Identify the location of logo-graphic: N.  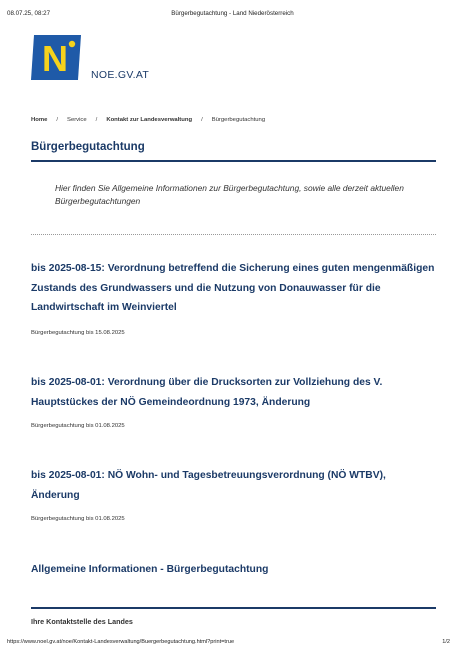
(56, 57).